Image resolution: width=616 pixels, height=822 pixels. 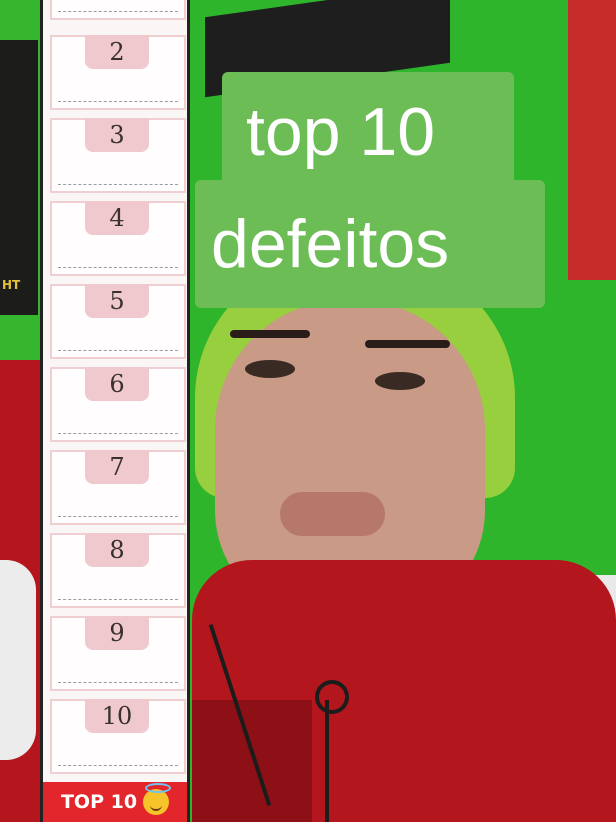 I want to click on right-poster, so click(x=592, y=140).